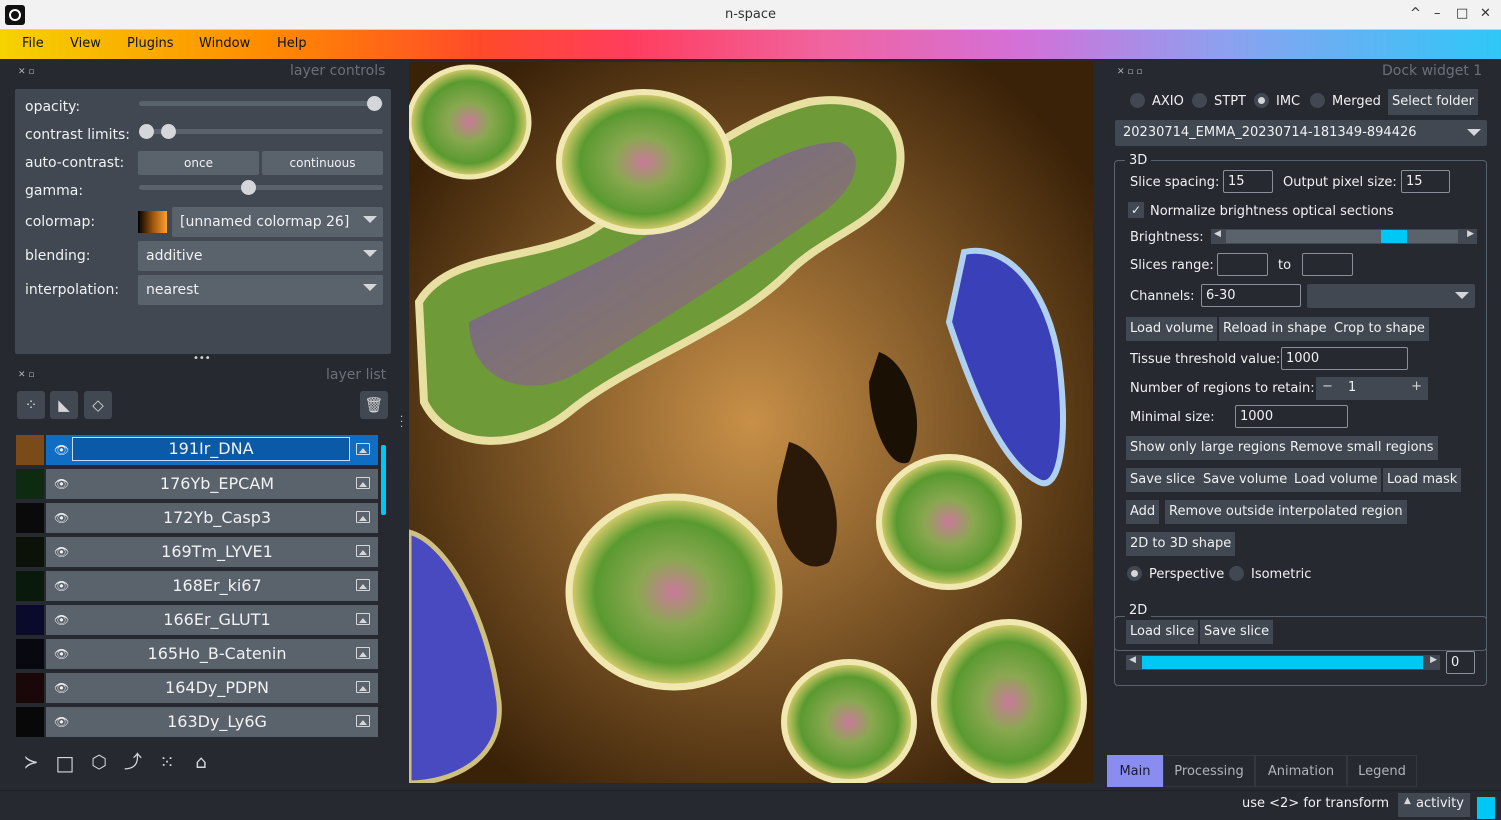 This screenshot has height=820, width=1501. I want to click on ndisplay-icon: □, so click(65, 763).